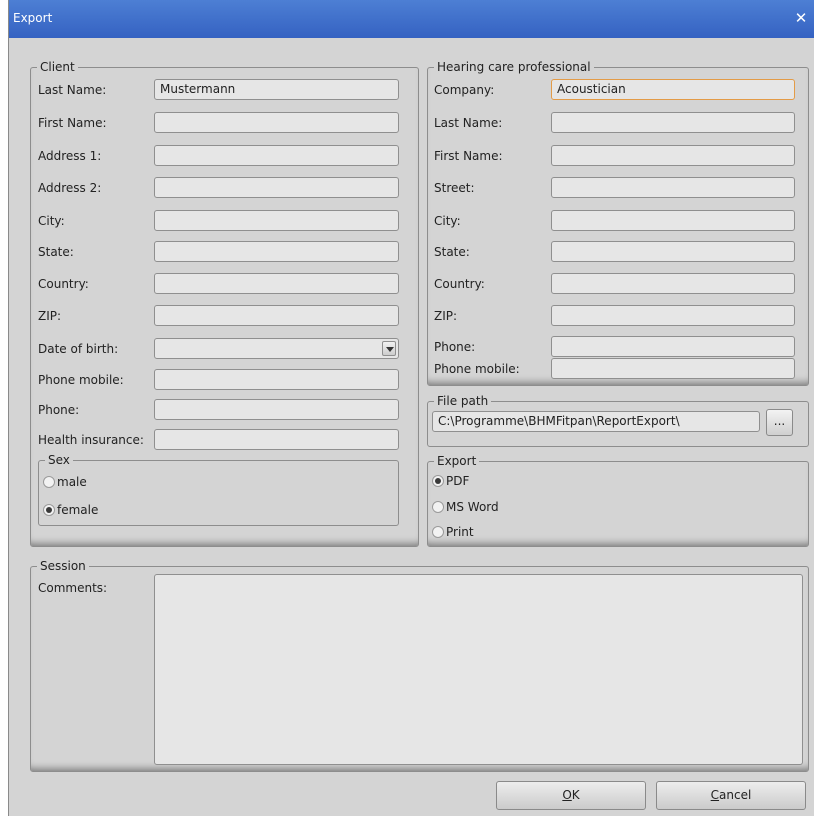  I want to click on hcp-legend: Hearing care professional, so click(514, 67).